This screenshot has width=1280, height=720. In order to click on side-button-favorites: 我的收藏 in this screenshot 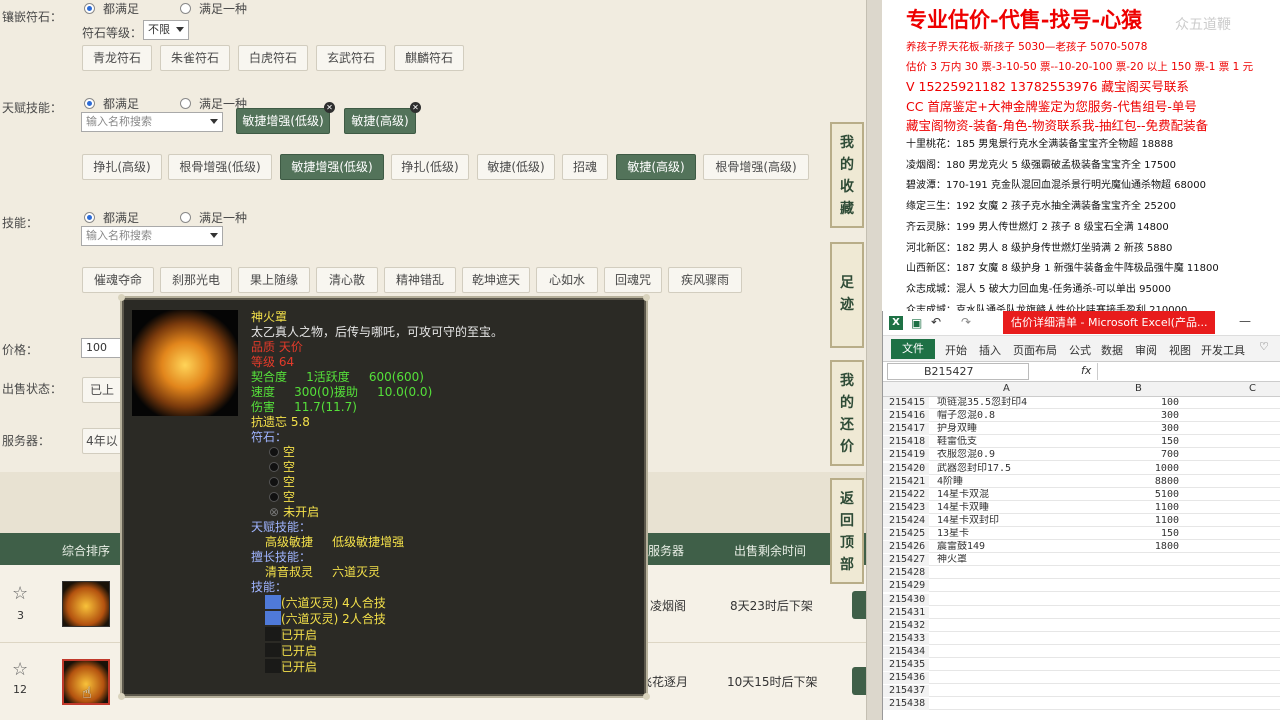, I will do `click(847, 175)`.